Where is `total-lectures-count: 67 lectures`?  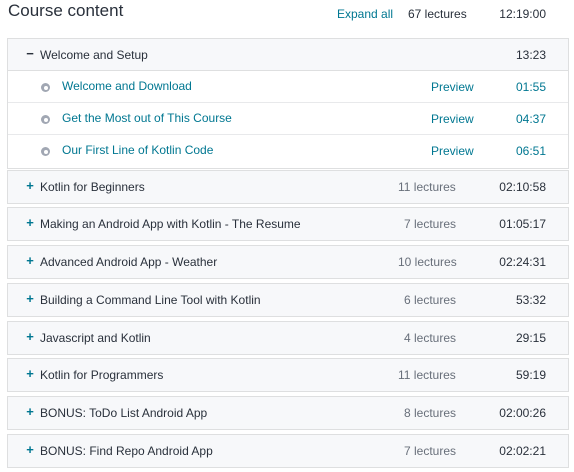
total-lectures-count: 67 lectures is located at coordinates (437, 14).